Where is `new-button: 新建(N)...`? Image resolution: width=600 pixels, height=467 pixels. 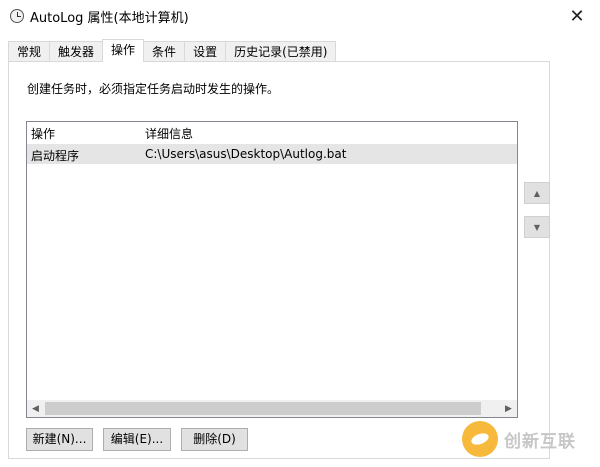
new-button: 新建(N)... is located at coordinates (59, 439).